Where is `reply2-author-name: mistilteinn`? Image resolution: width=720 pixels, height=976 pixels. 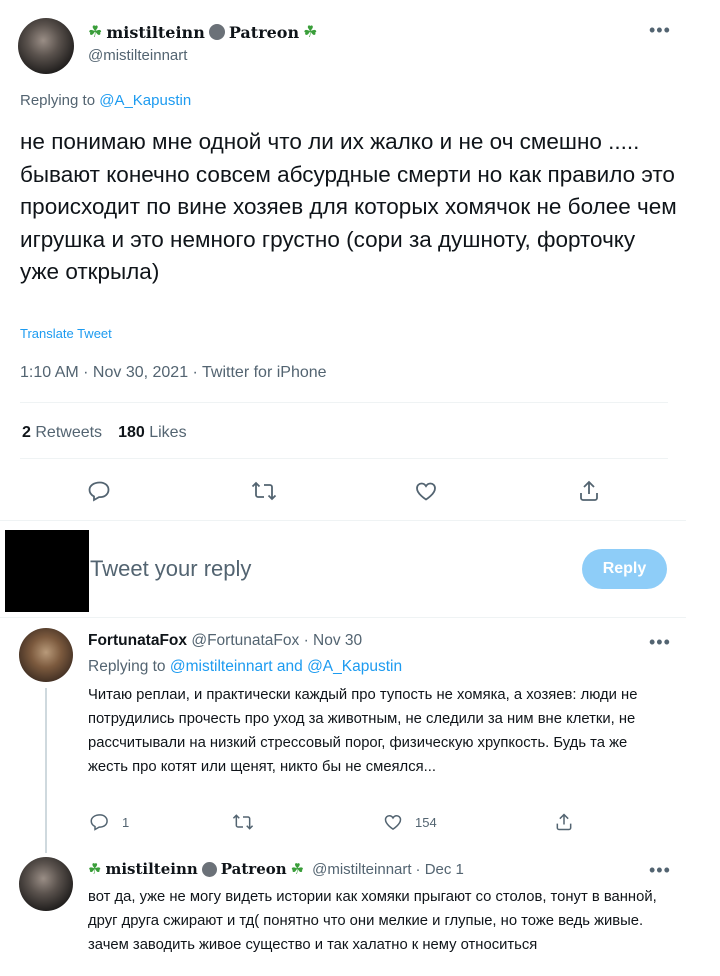
reply2-author-name: mistilteinn is located at coordinates (151, 869).